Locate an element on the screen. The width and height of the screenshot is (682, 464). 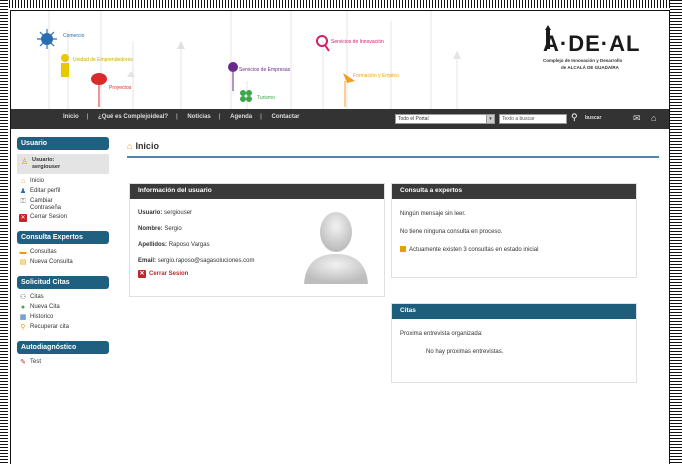
nav-item-noticias: Noticias is located at coordinates (198, 117).